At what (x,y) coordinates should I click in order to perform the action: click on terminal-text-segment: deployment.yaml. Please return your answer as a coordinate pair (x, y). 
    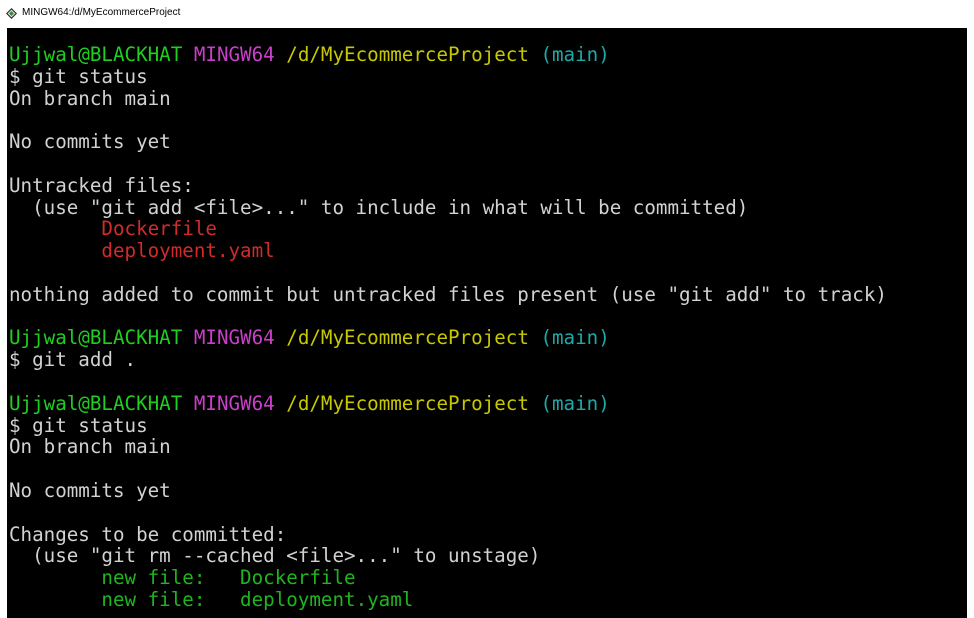
    Looking at the image, I should click on (188, 251).